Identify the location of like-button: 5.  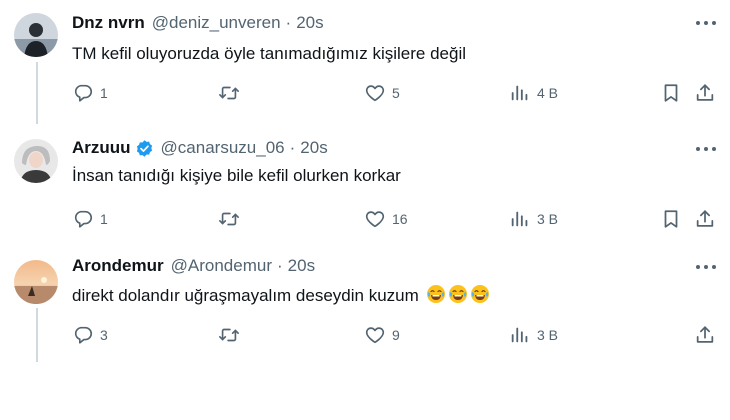
(382, 93).